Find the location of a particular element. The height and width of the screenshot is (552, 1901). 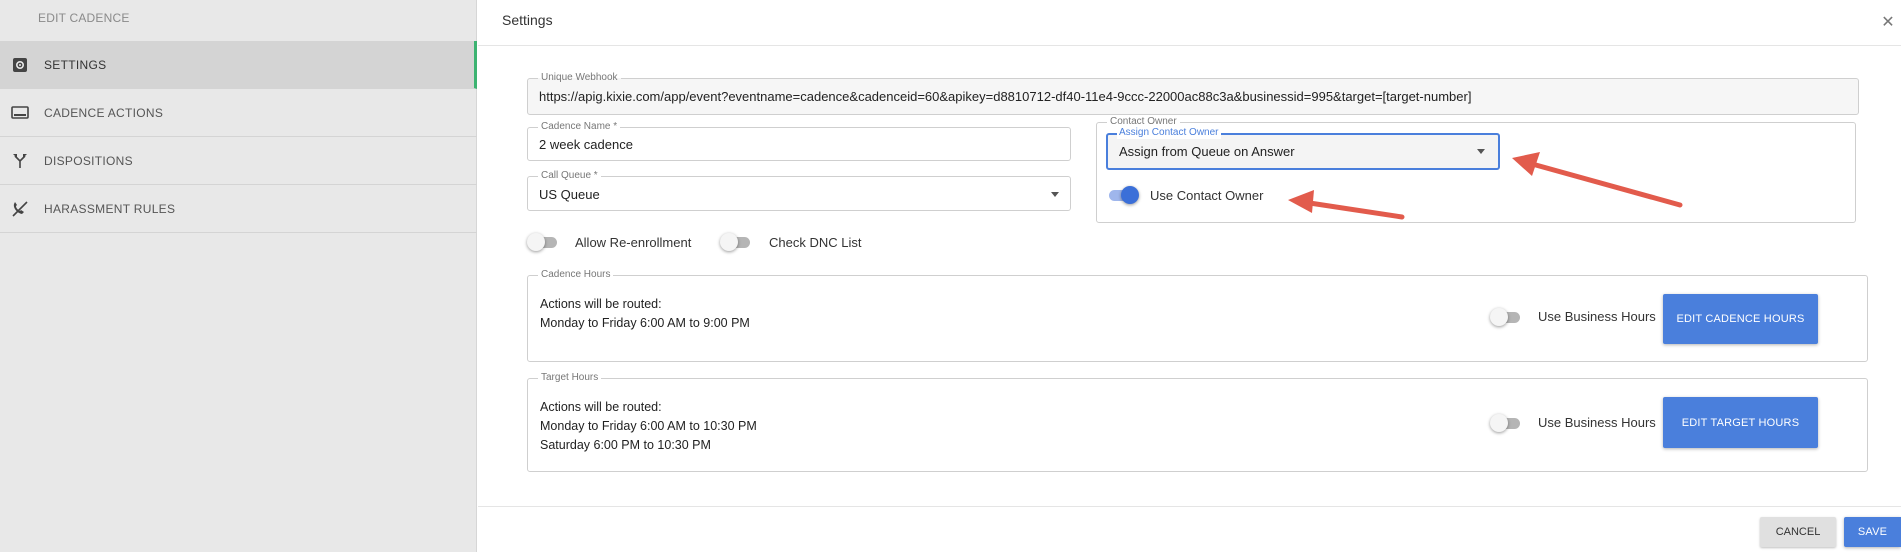

no-calls-icon is located at coordinates (20, 209).